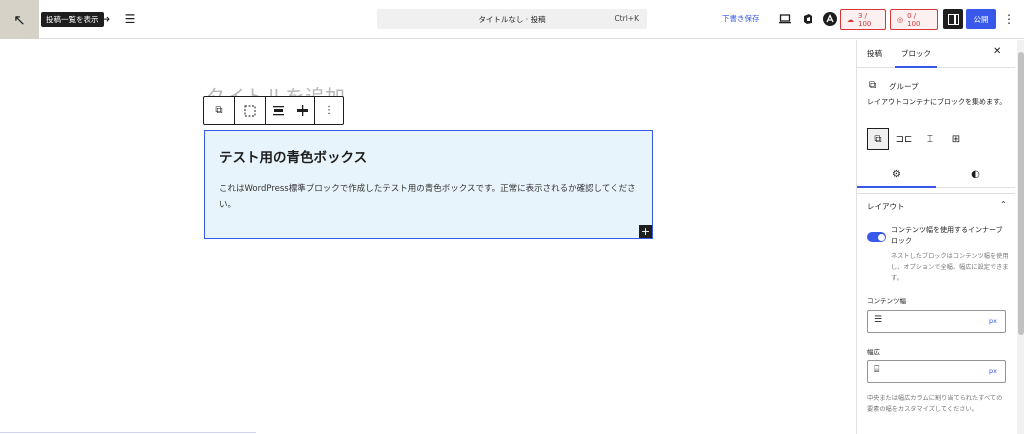  I want to click on tab-styles: ◐, so click(975, 174).